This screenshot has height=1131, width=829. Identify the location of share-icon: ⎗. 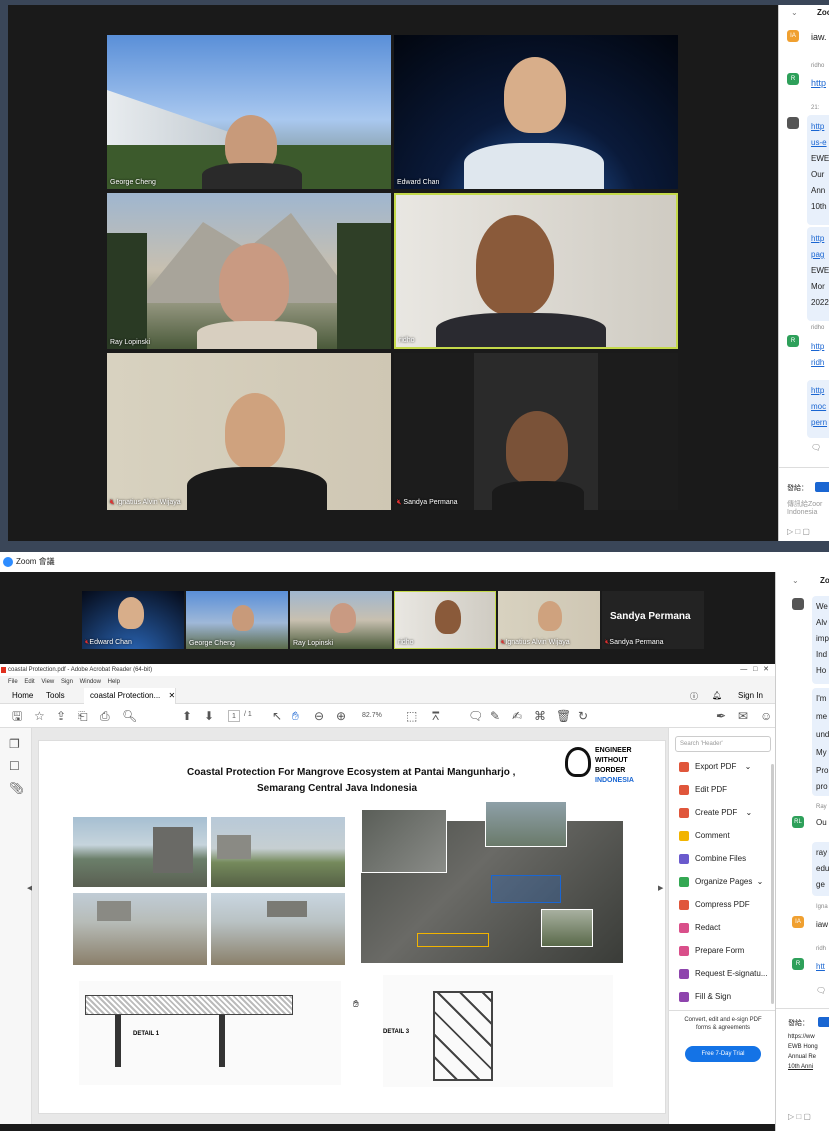
(83, 716).